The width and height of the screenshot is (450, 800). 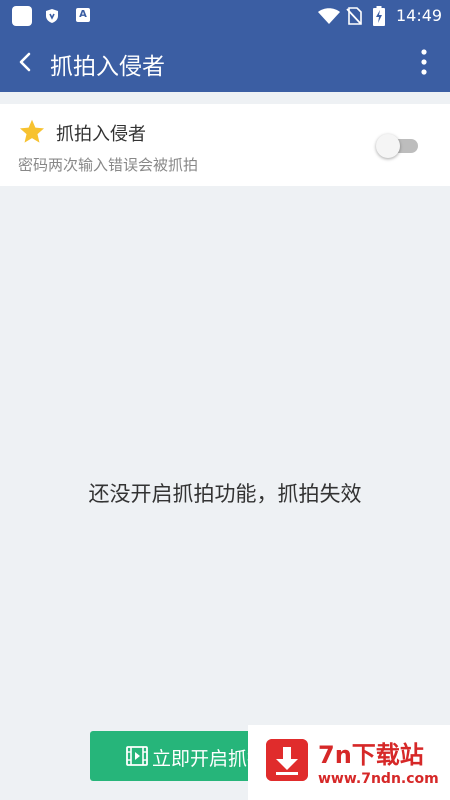 I want to click on battery-charging-icon, so click(x=379, y=16).